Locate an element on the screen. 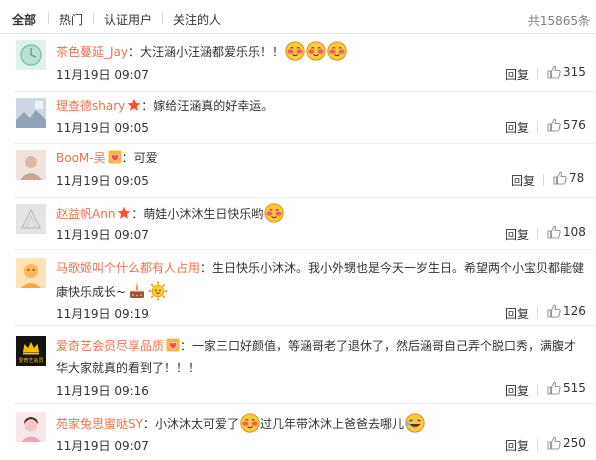 The image size is (596, 460). like-button: 515 is located at coordinates (566, 388).